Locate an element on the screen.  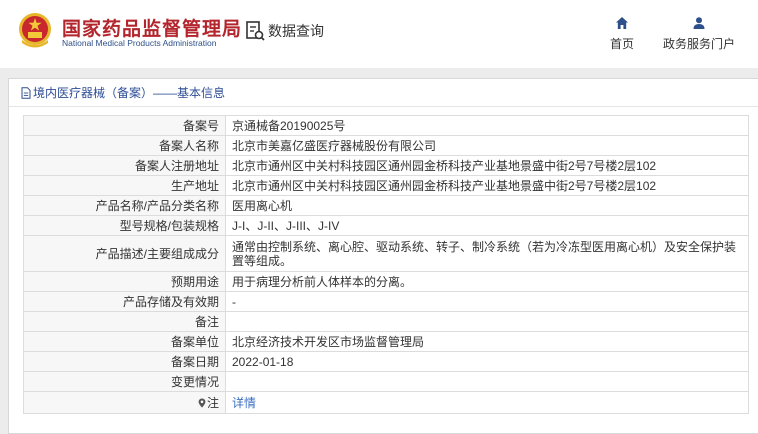
data-query-label: 数据查询 is located at coordinates (296, 31).